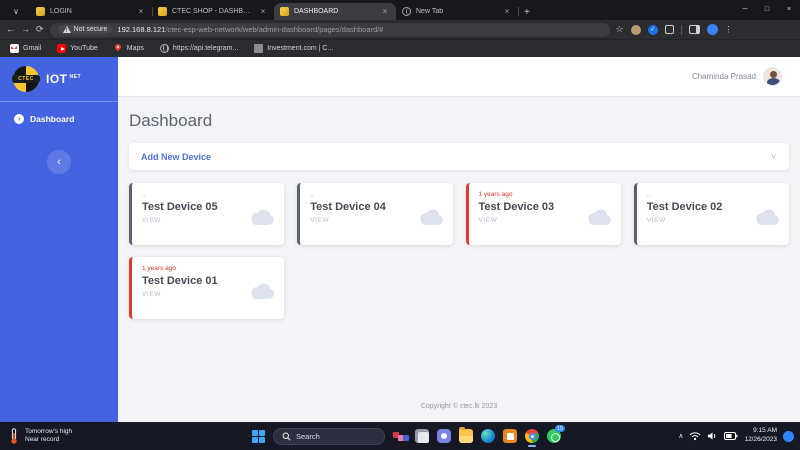 The height and width of the screenshot is (450, 800). What do you see at coordinates (75, 77) in the screenshot?
I see `brand-suffix: NET` at bounding box center [75, 77].